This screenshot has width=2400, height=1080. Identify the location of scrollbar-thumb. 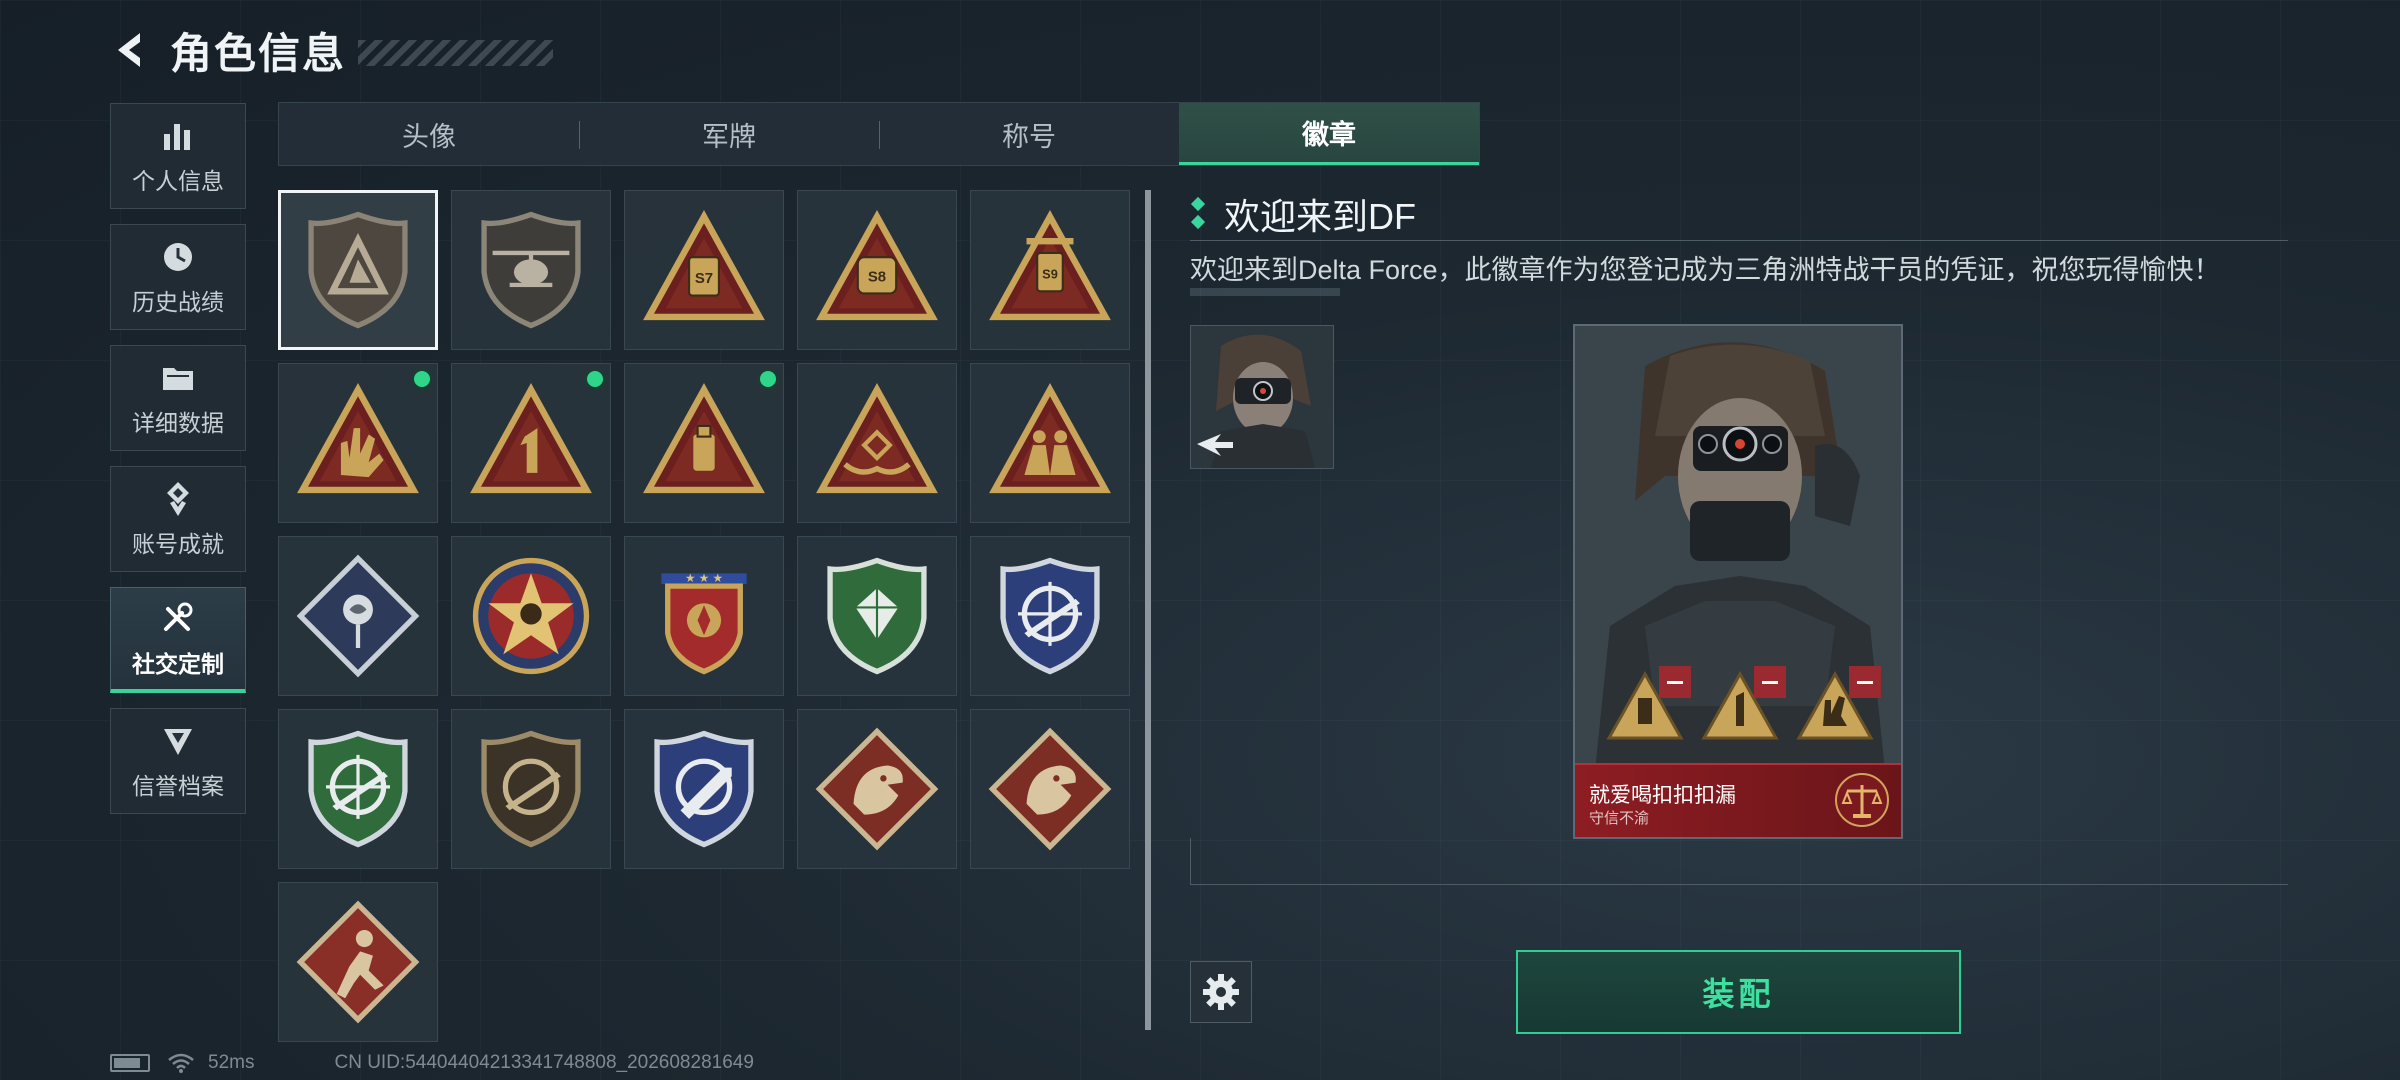
(1148, 610).